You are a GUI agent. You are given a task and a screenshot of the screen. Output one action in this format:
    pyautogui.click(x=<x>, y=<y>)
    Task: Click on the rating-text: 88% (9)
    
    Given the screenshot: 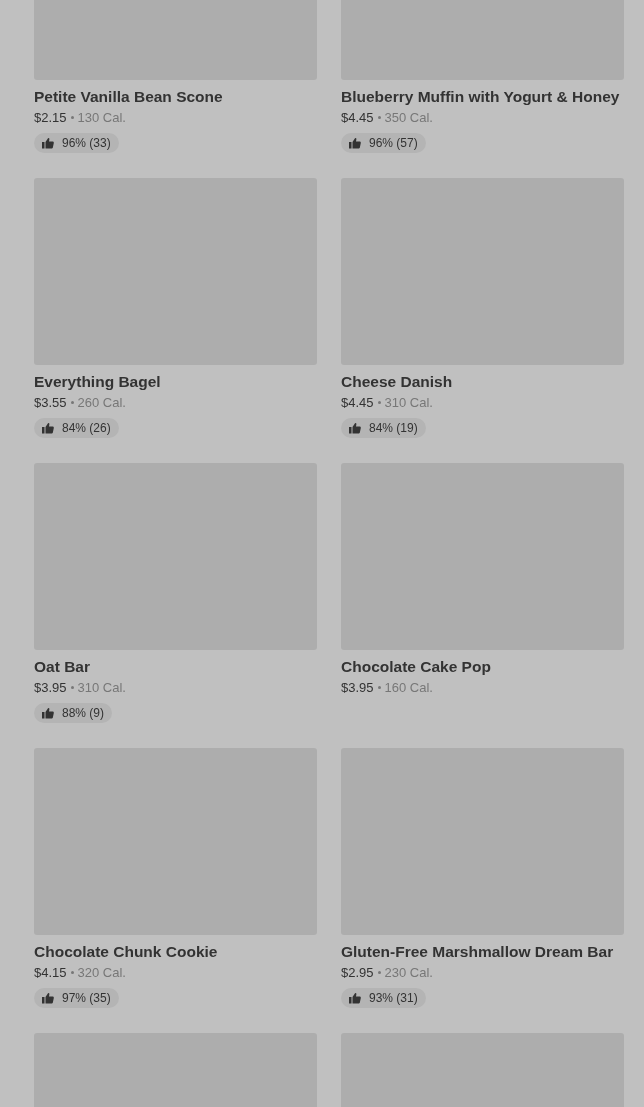 What is the action you would take?
    pyautogui.click(x=83, y=713)
    